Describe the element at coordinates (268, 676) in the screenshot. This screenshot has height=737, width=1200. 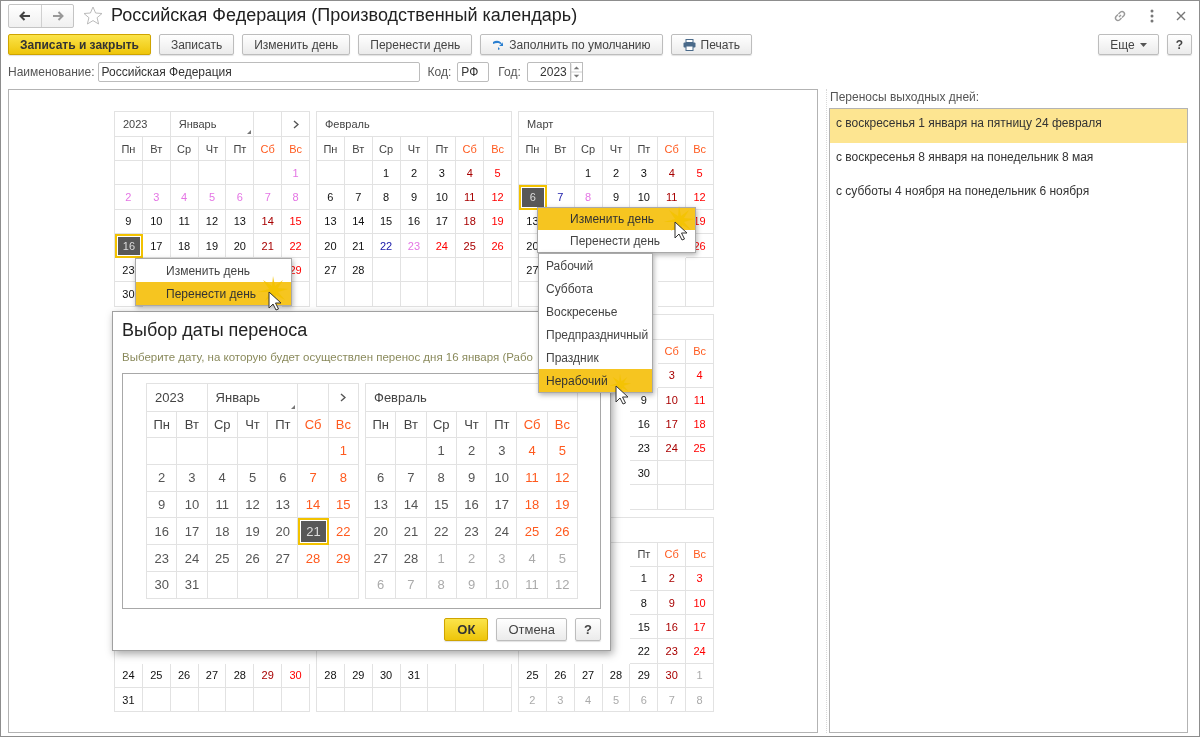
I see `day-cell: 29` at that location.